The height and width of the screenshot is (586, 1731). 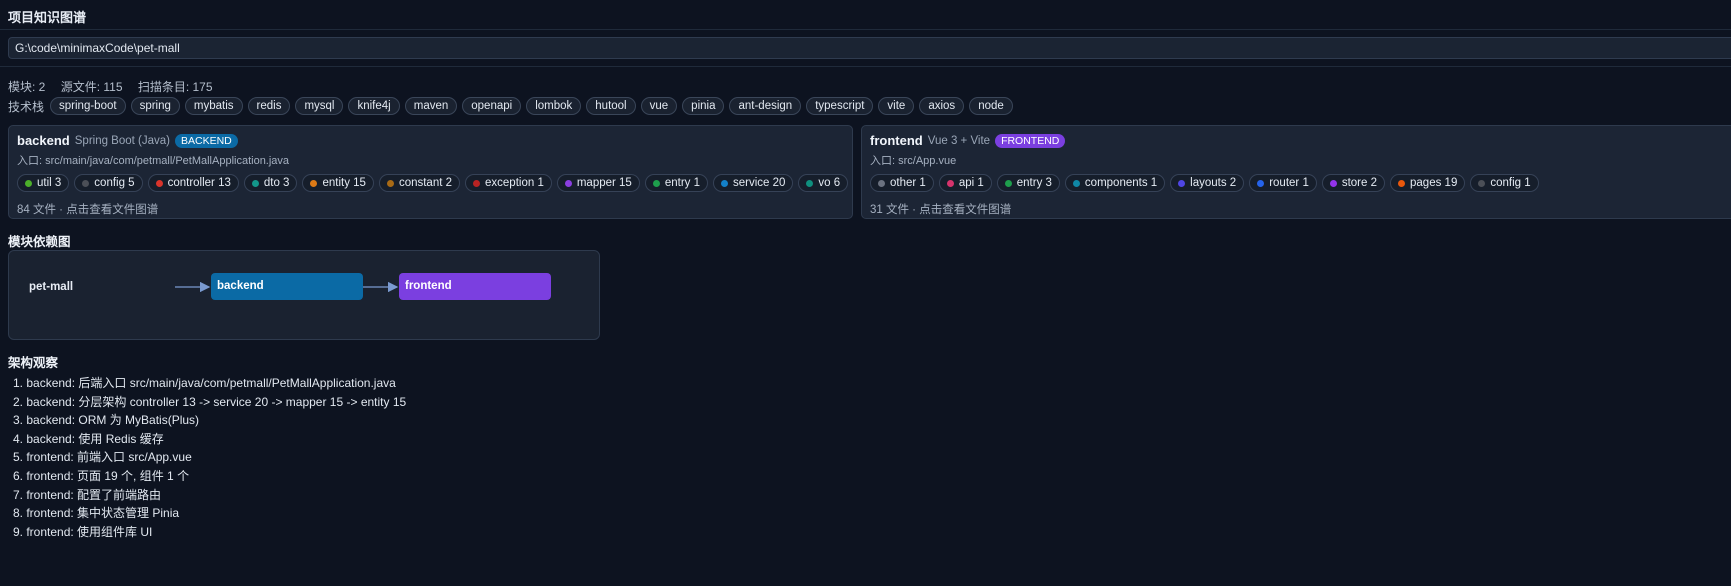 I want to click on category-label: other 1, so click(x=908, y=183).